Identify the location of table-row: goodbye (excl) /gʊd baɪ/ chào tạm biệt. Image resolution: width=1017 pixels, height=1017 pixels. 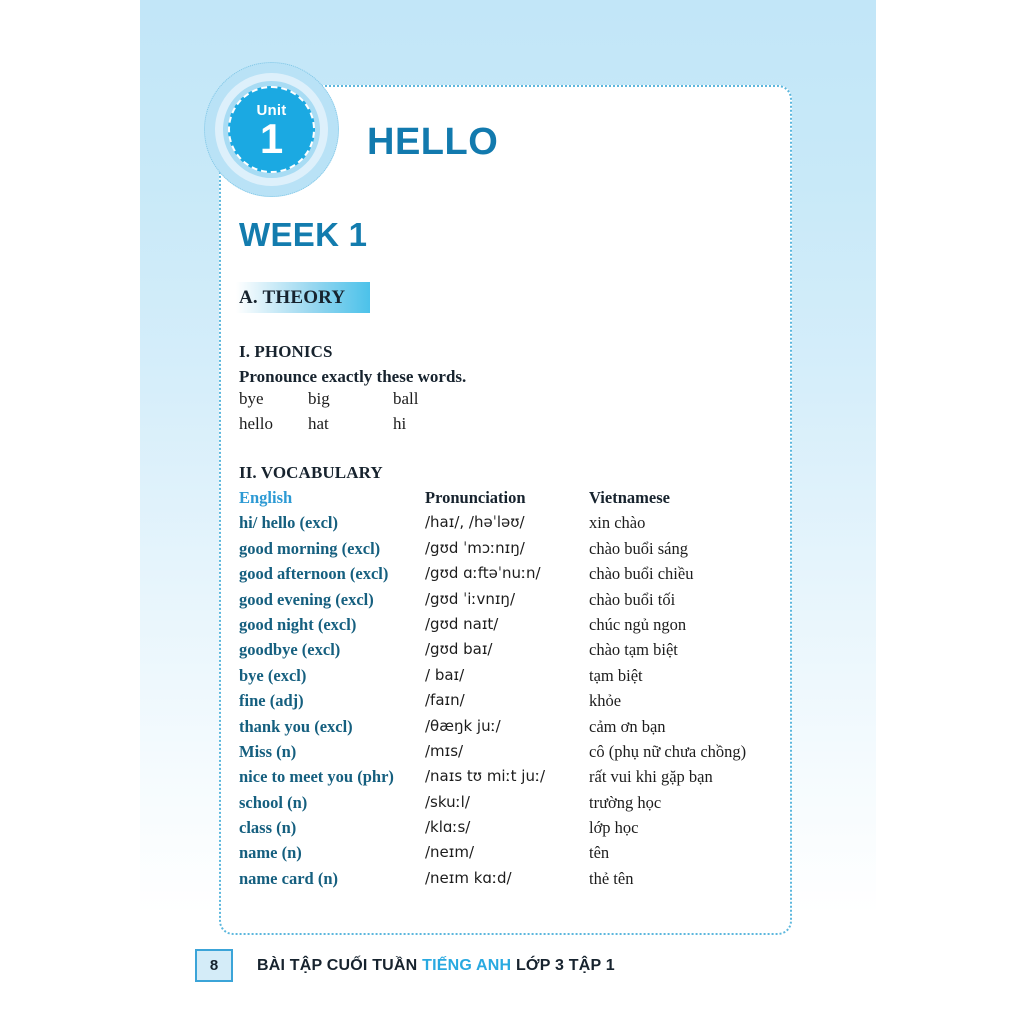
(458, 652).